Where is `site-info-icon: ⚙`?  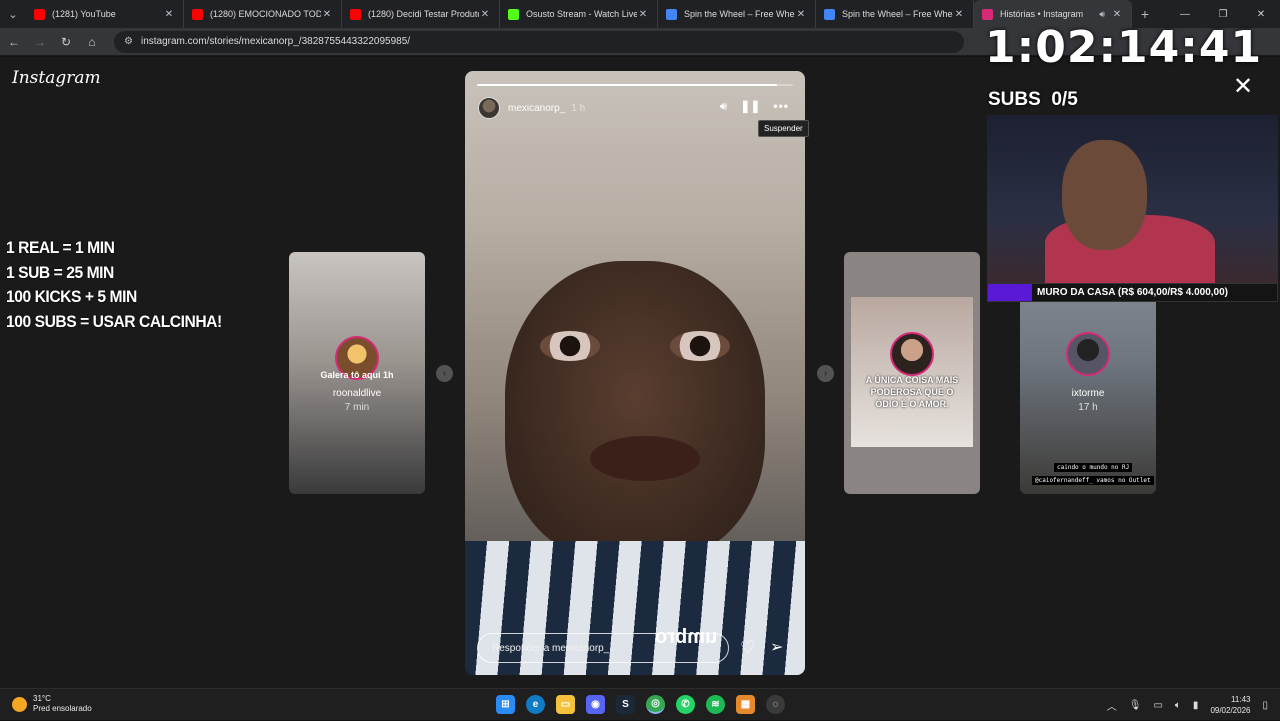 site-info-icon: ⚙ is located at coordinates (128, 41).